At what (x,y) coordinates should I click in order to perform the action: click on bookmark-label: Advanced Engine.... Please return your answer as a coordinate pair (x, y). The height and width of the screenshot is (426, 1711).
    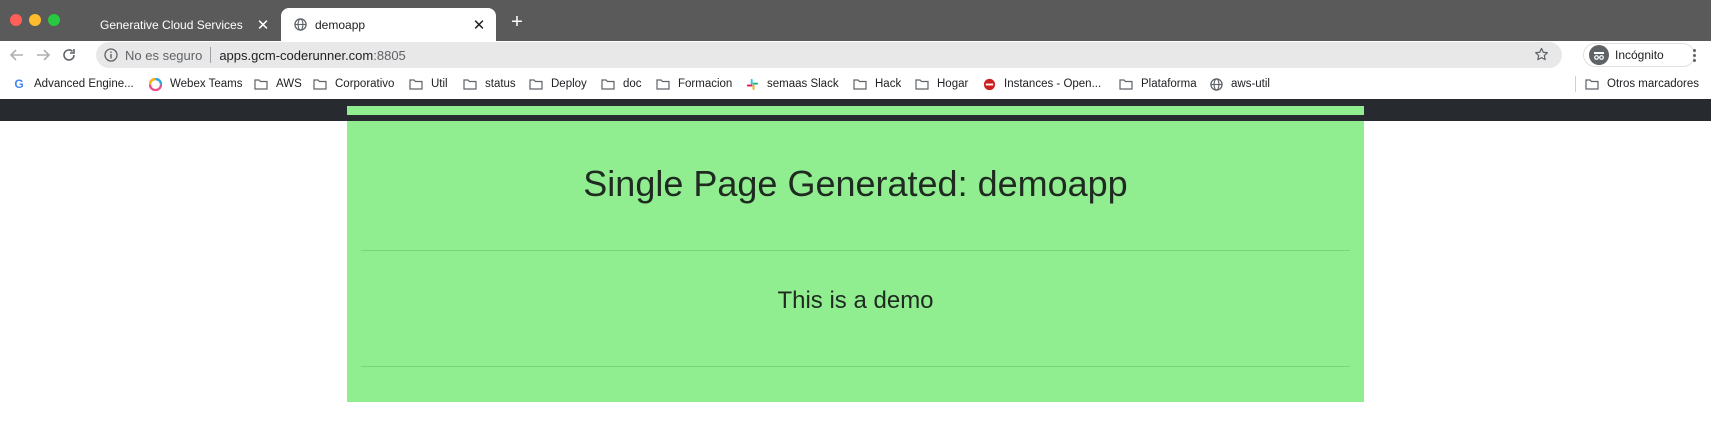
    Looking at the image, I should click on (84, 84).